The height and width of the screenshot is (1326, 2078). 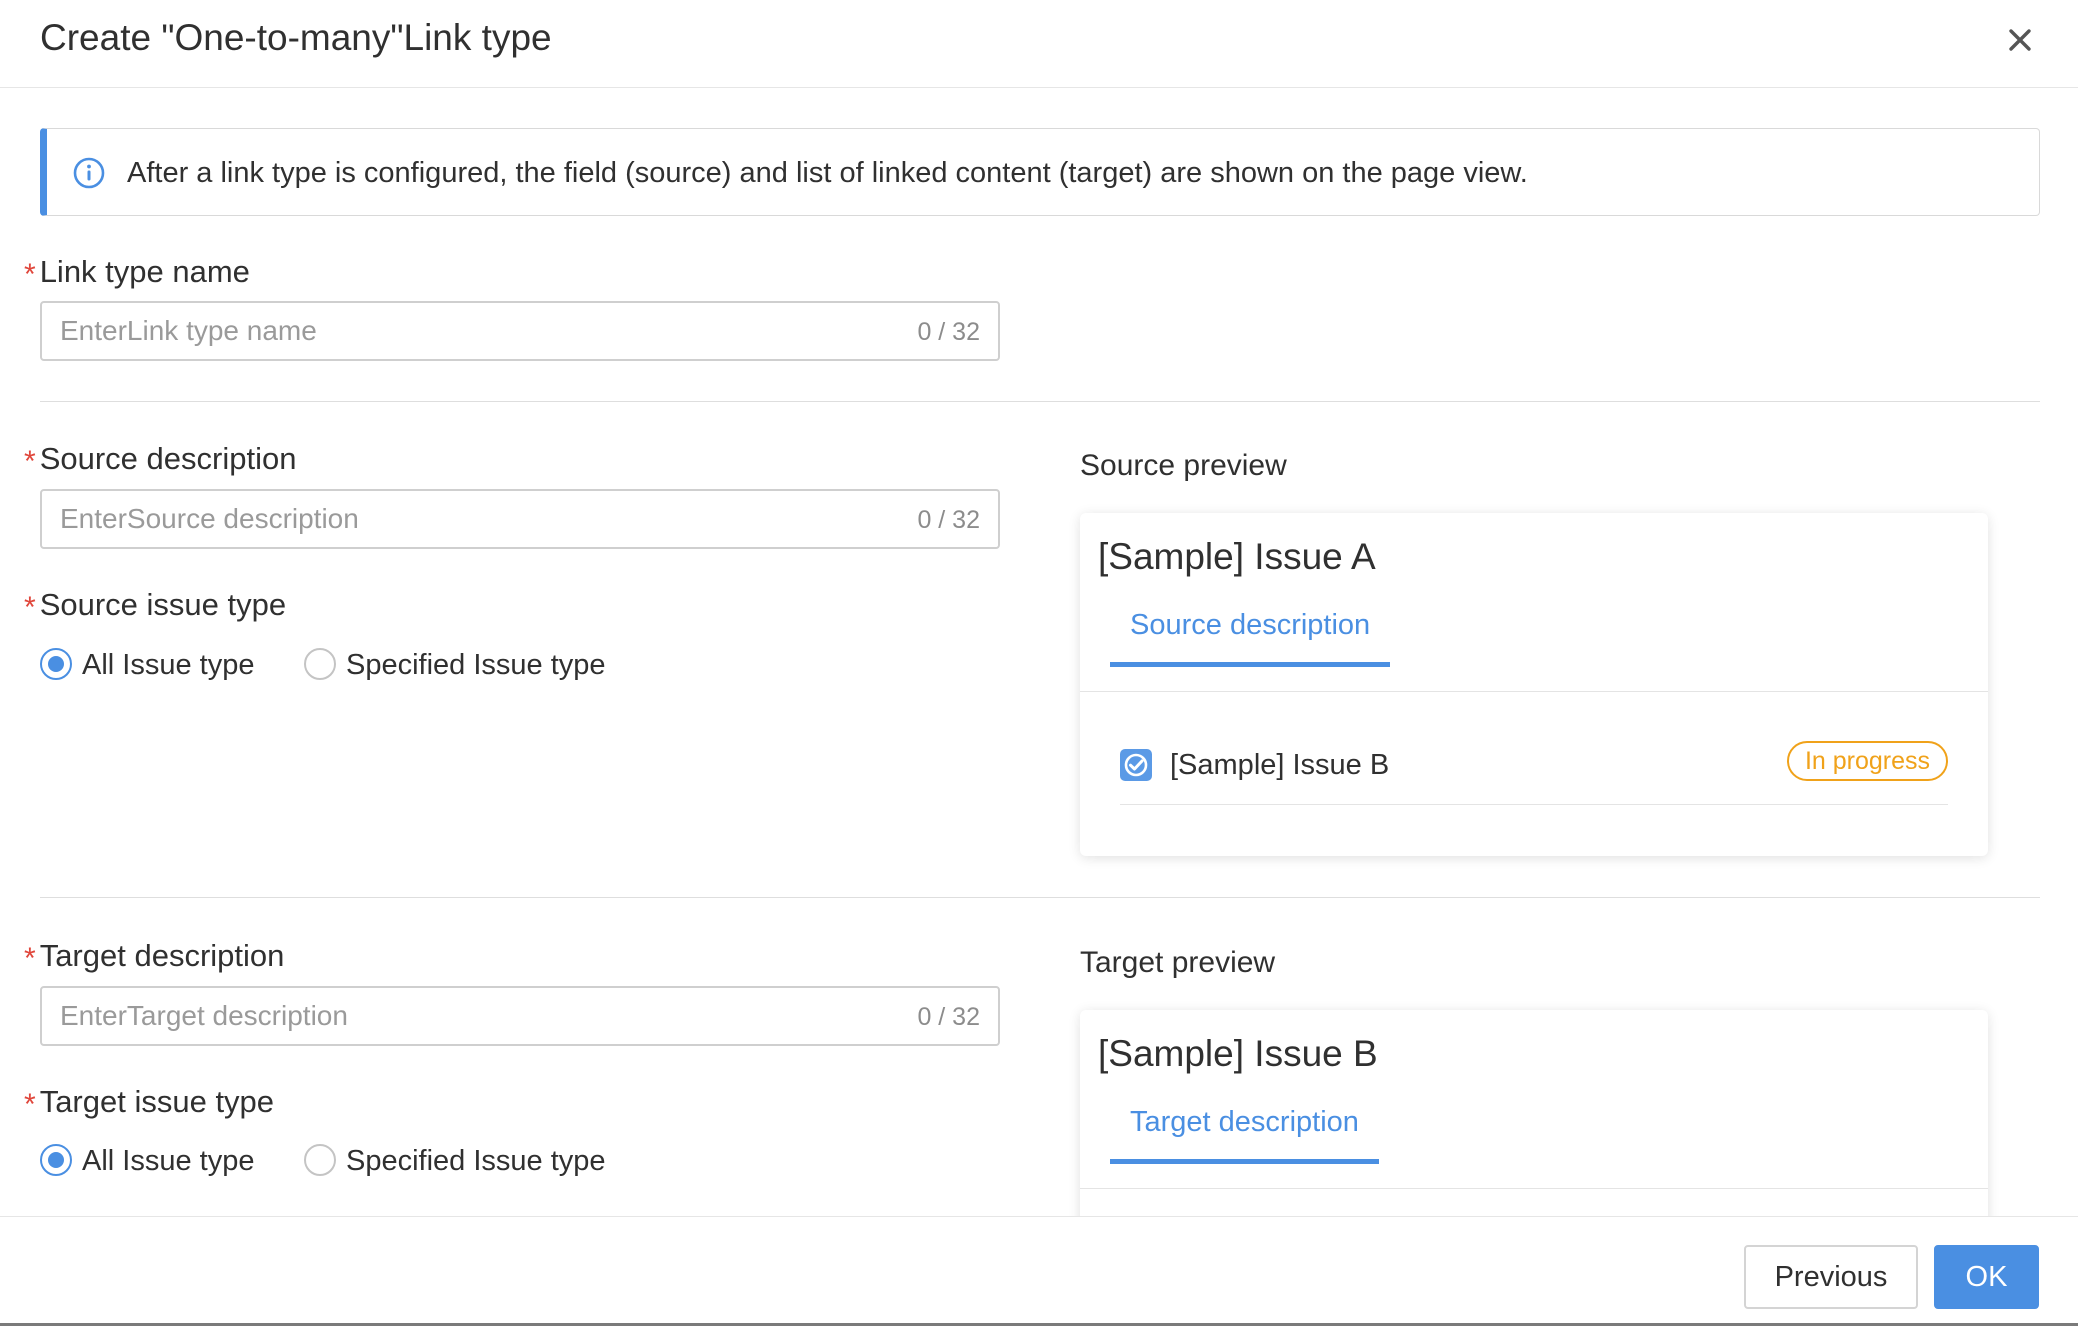 I want to click on source-description-counter: 0 / 32, so click(x=948, y=520).